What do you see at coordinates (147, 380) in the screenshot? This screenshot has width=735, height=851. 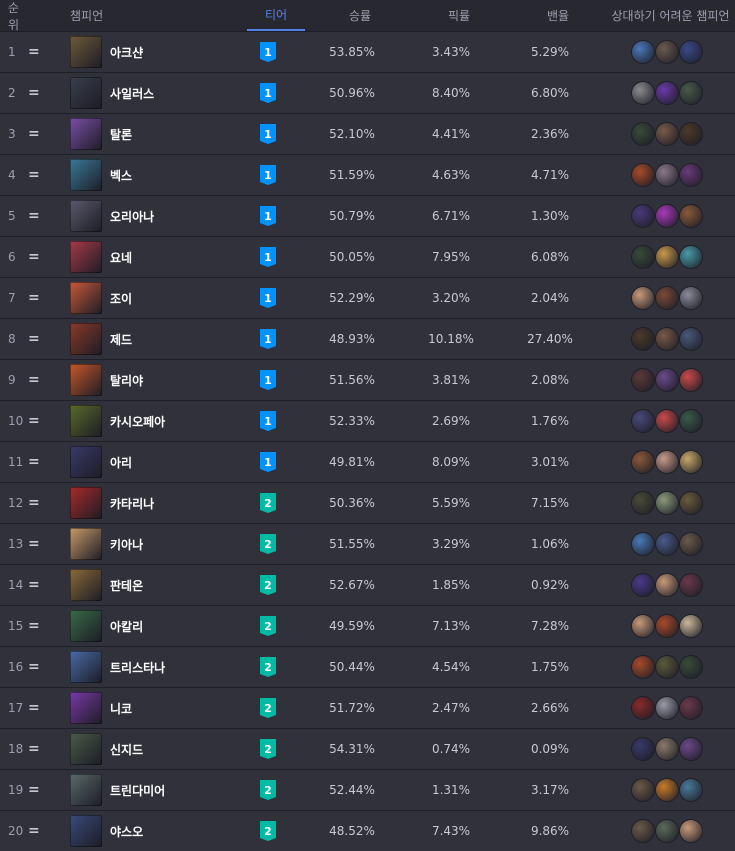 I see `champion-cell: 탈리야` at bounding box center [147, 380].